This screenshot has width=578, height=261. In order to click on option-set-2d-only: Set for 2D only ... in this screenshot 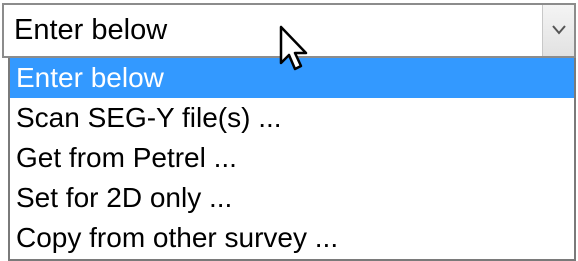, I will do `click(292, 198)`.